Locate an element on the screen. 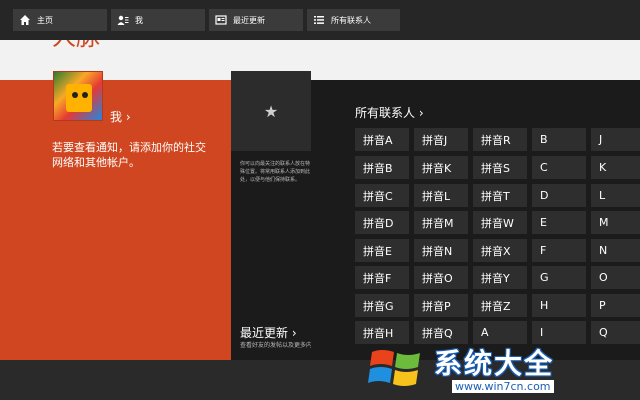 The image size is (640, 400). page-title: 人脉 is located at coordinates (76, 47).